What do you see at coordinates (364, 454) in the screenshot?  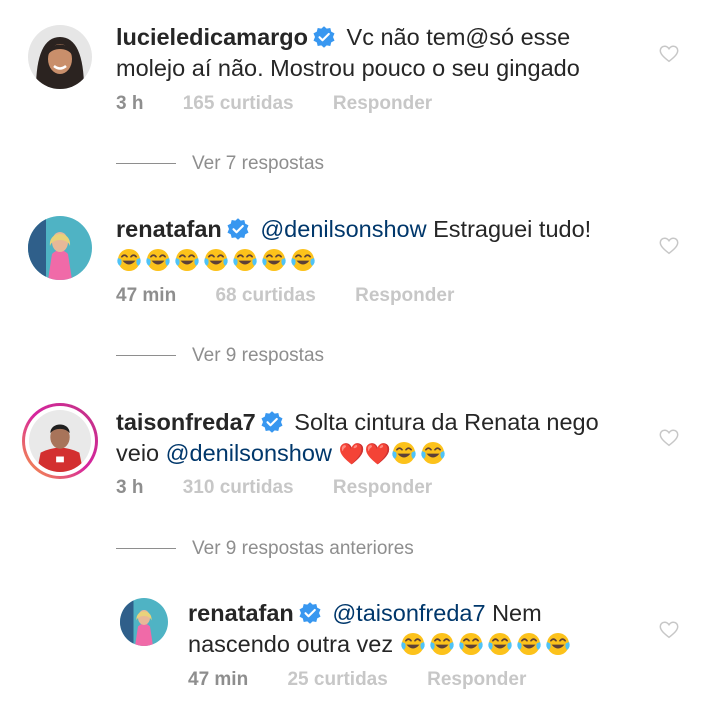 I see `red-heart-emoji-icon: ❤️❤️` at bounding box center [364, 454].